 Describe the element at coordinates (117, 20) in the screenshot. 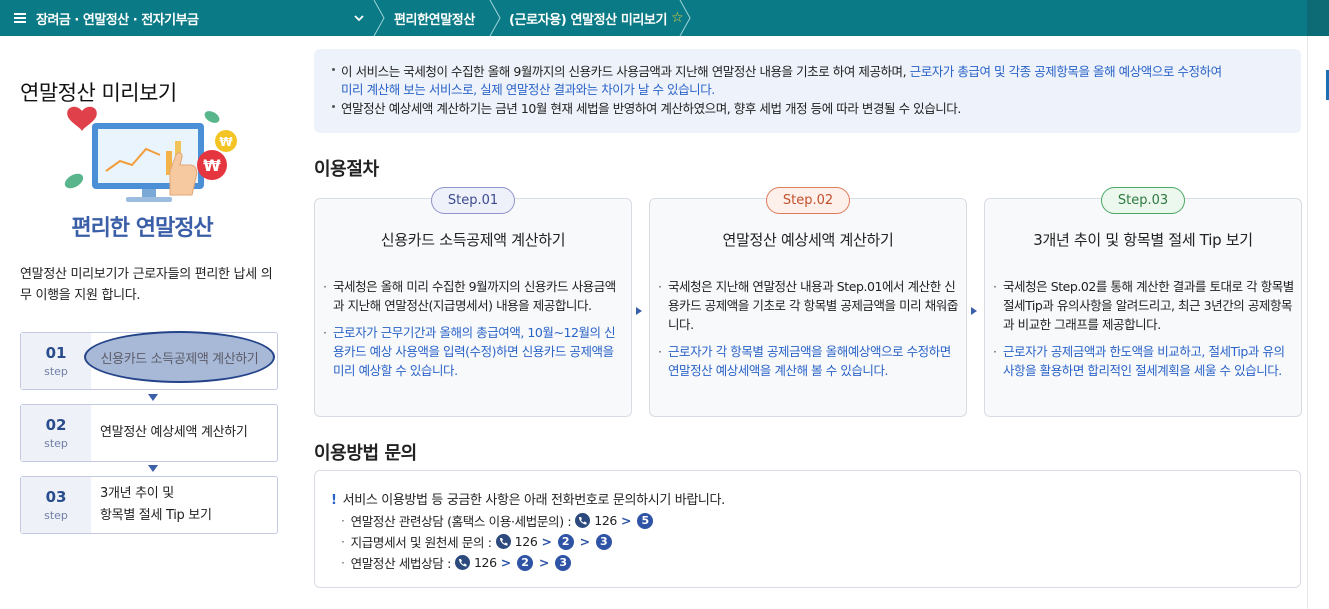

I see `menu-label: 장려금 · 연말정산 · 전자기부금` at that location.